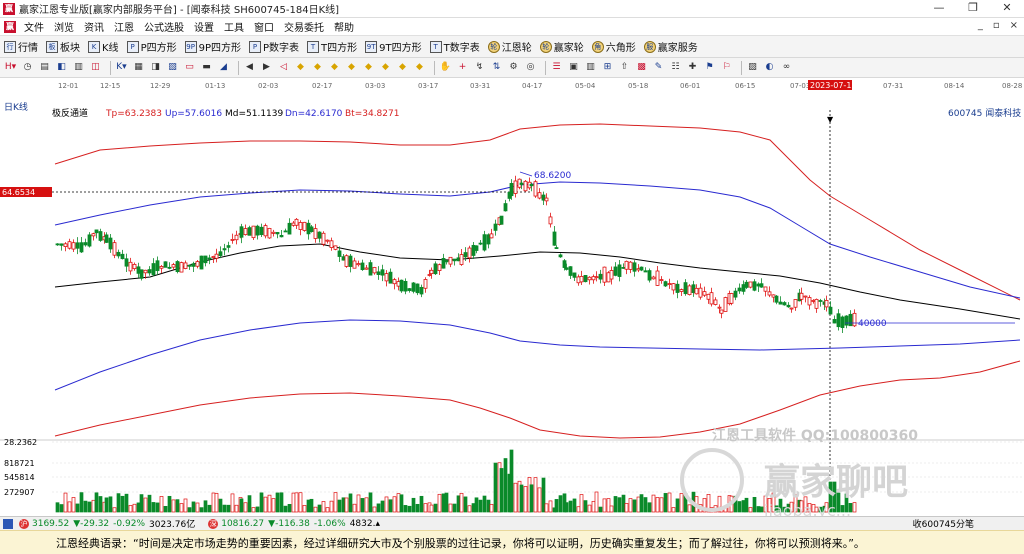 Image resolution: width=1024 pixels, height=554 pixels. Describe the element at coordinates (215, 86) in the screenshot. I see `date-tick-label: 01-13` at that location.